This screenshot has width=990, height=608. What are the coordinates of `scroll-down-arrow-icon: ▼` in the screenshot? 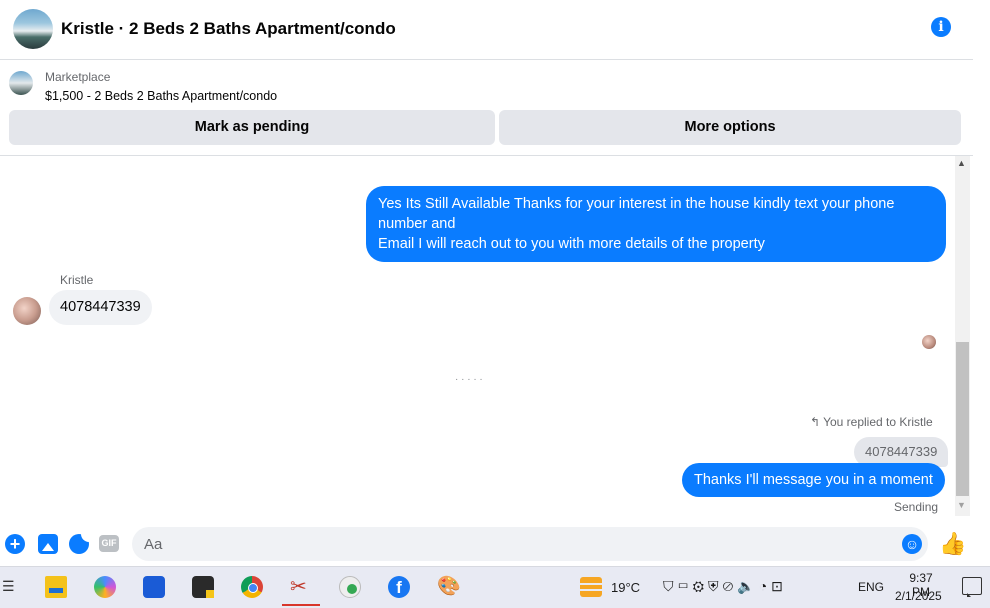 It's located at (961, 505).